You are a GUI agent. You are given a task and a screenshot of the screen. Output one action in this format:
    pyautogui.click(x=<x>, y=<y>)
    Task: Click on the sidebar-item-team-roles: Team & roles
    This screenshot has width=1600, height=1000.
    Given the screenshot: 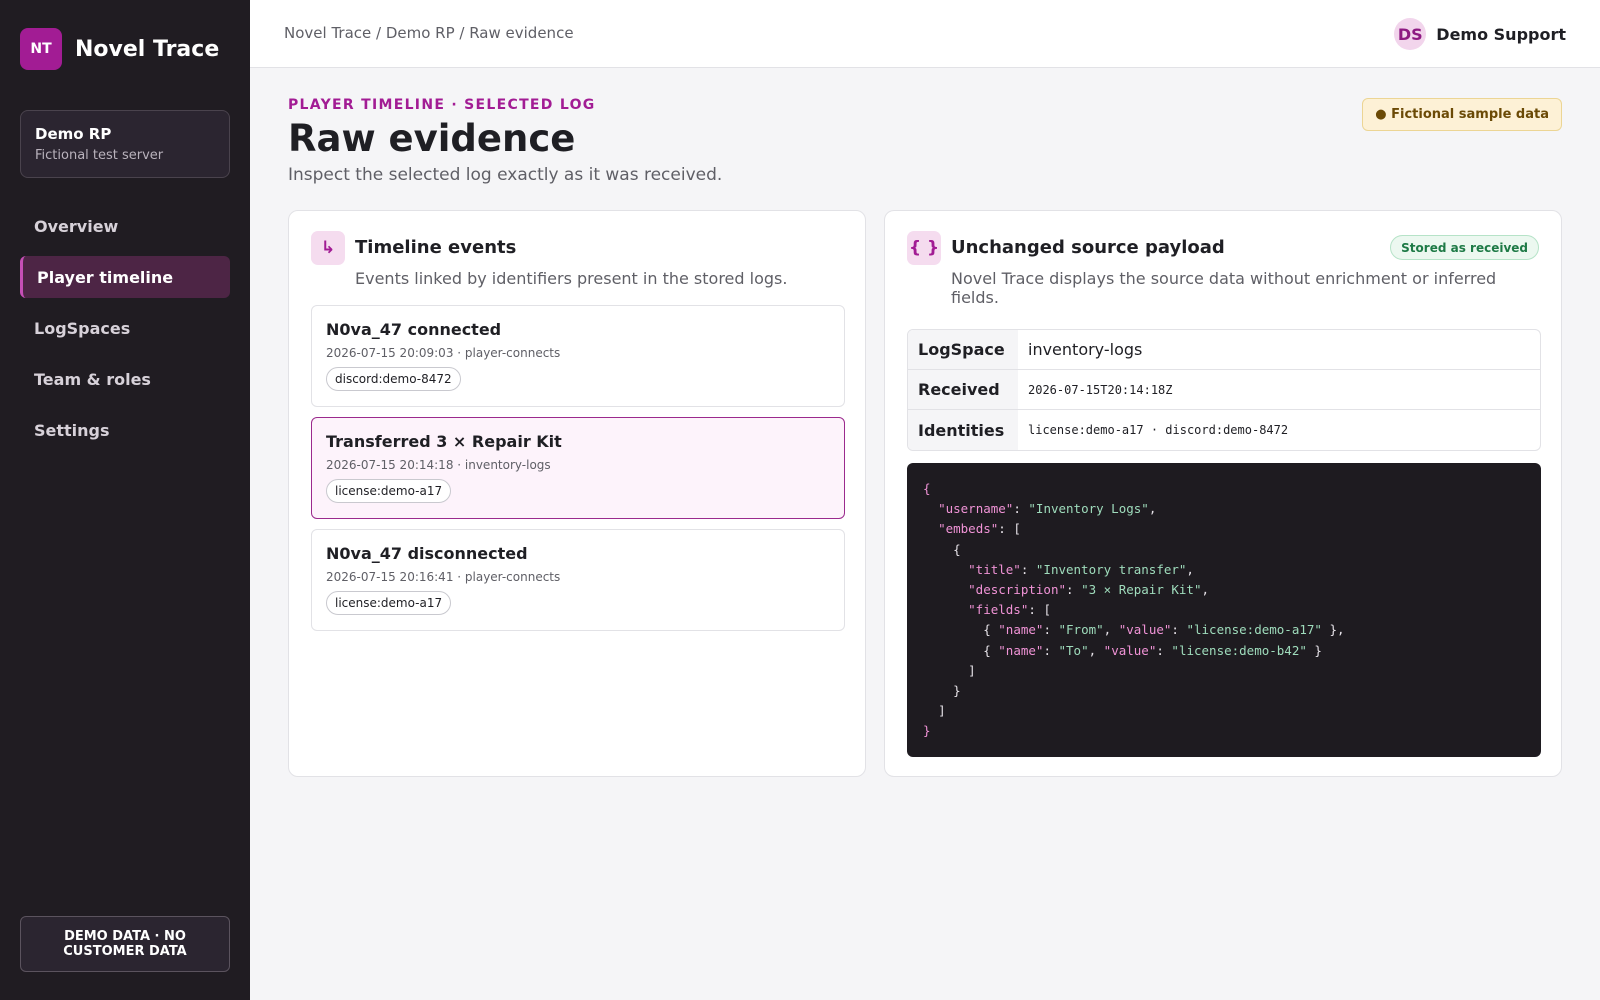 What is the action you would take?
    pyautogui.click(x=125, y=379)
    